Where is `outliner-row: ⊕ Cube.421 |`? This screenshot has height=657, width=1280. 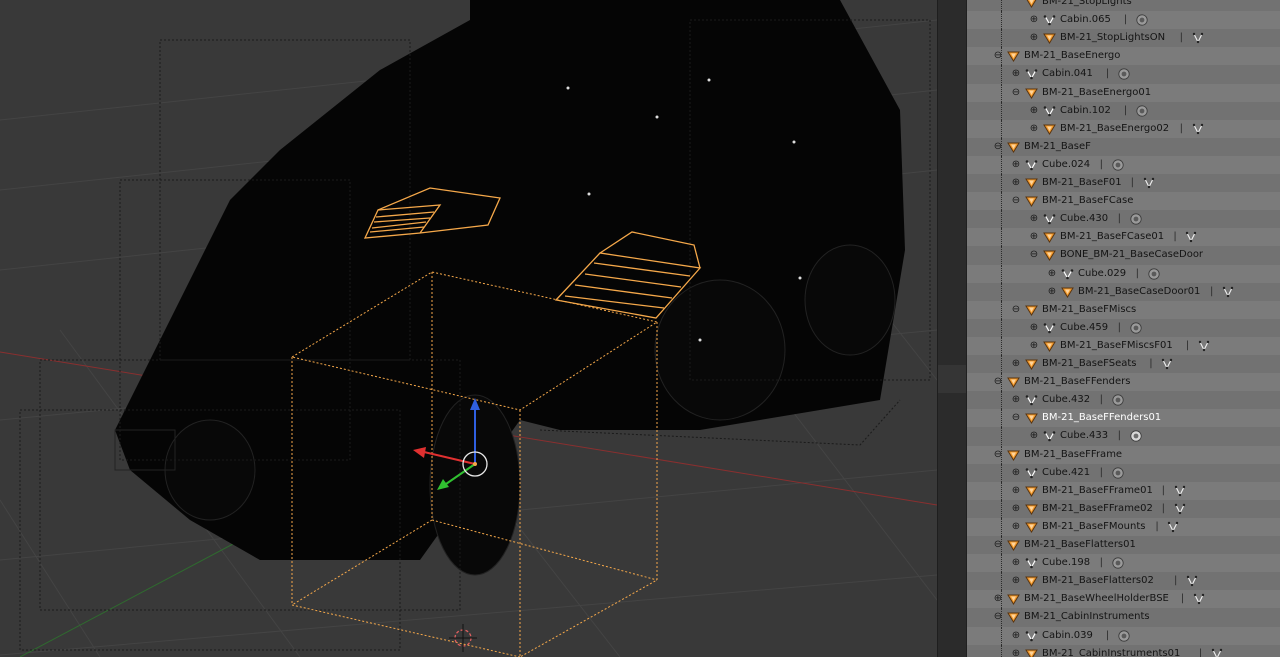
outliner-row: ⊕ Cube.421 | is located at coordinates (1123, 472).